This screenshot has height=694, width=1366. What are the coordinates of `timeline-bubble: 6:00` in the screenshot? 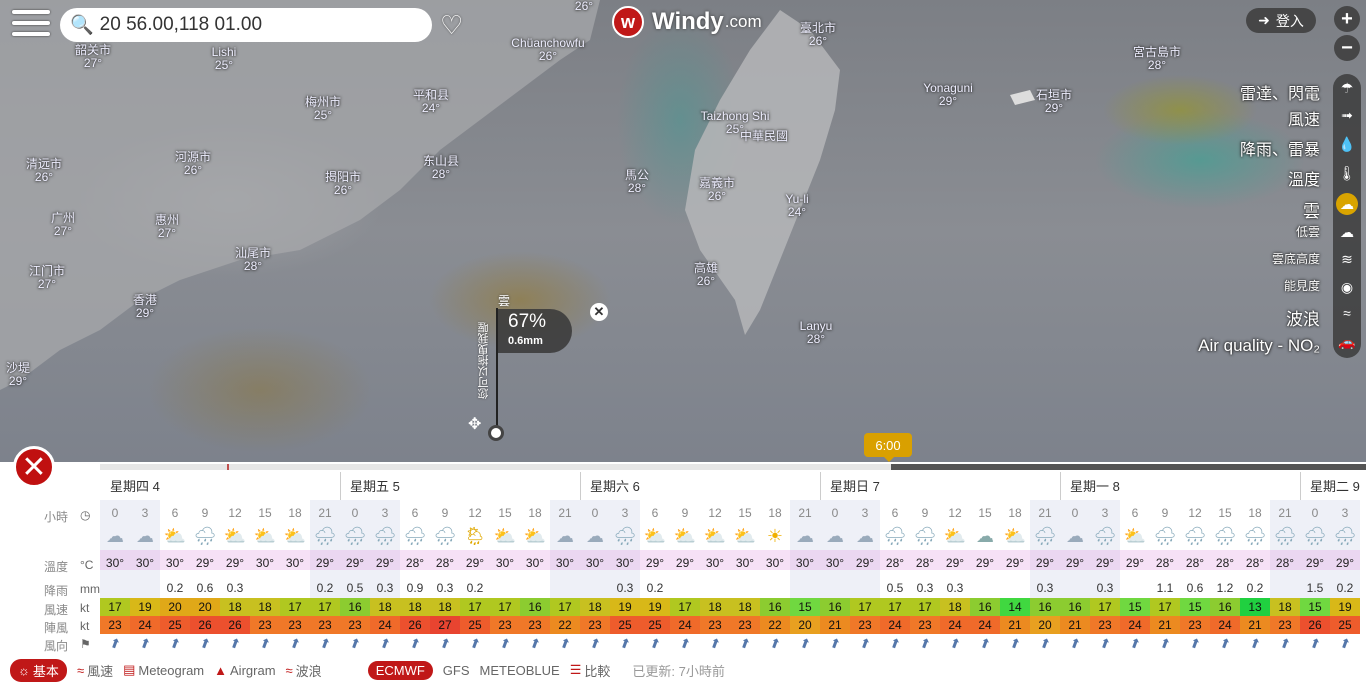 It's located at (888, 447).